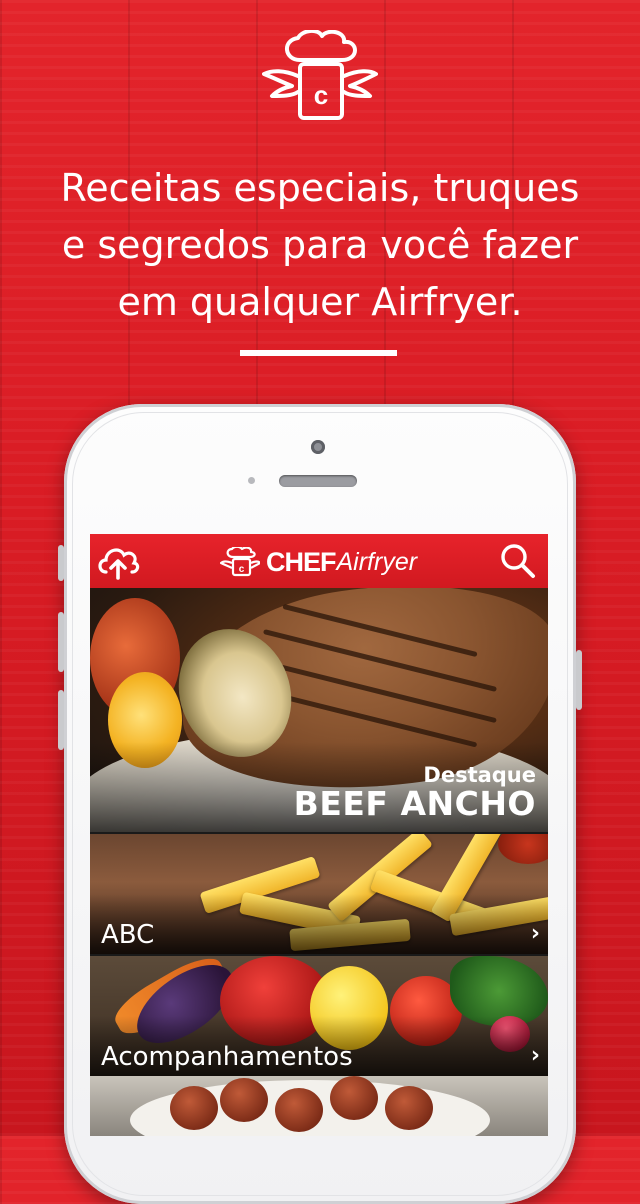 The height and width of the screenshot is (1204, 640). I want to click on category-item-abc: ABC ›, so click(319, 894).